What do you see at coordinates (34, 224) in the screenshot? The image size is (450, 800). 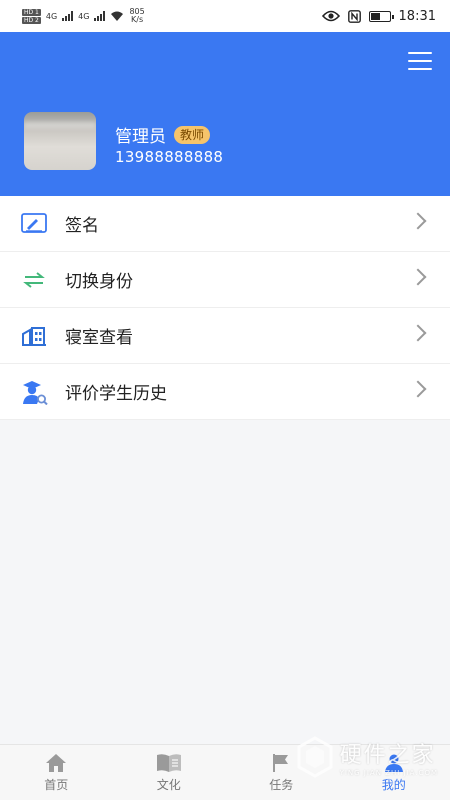 I see `signature-icon` at bounding box center [34, 224].